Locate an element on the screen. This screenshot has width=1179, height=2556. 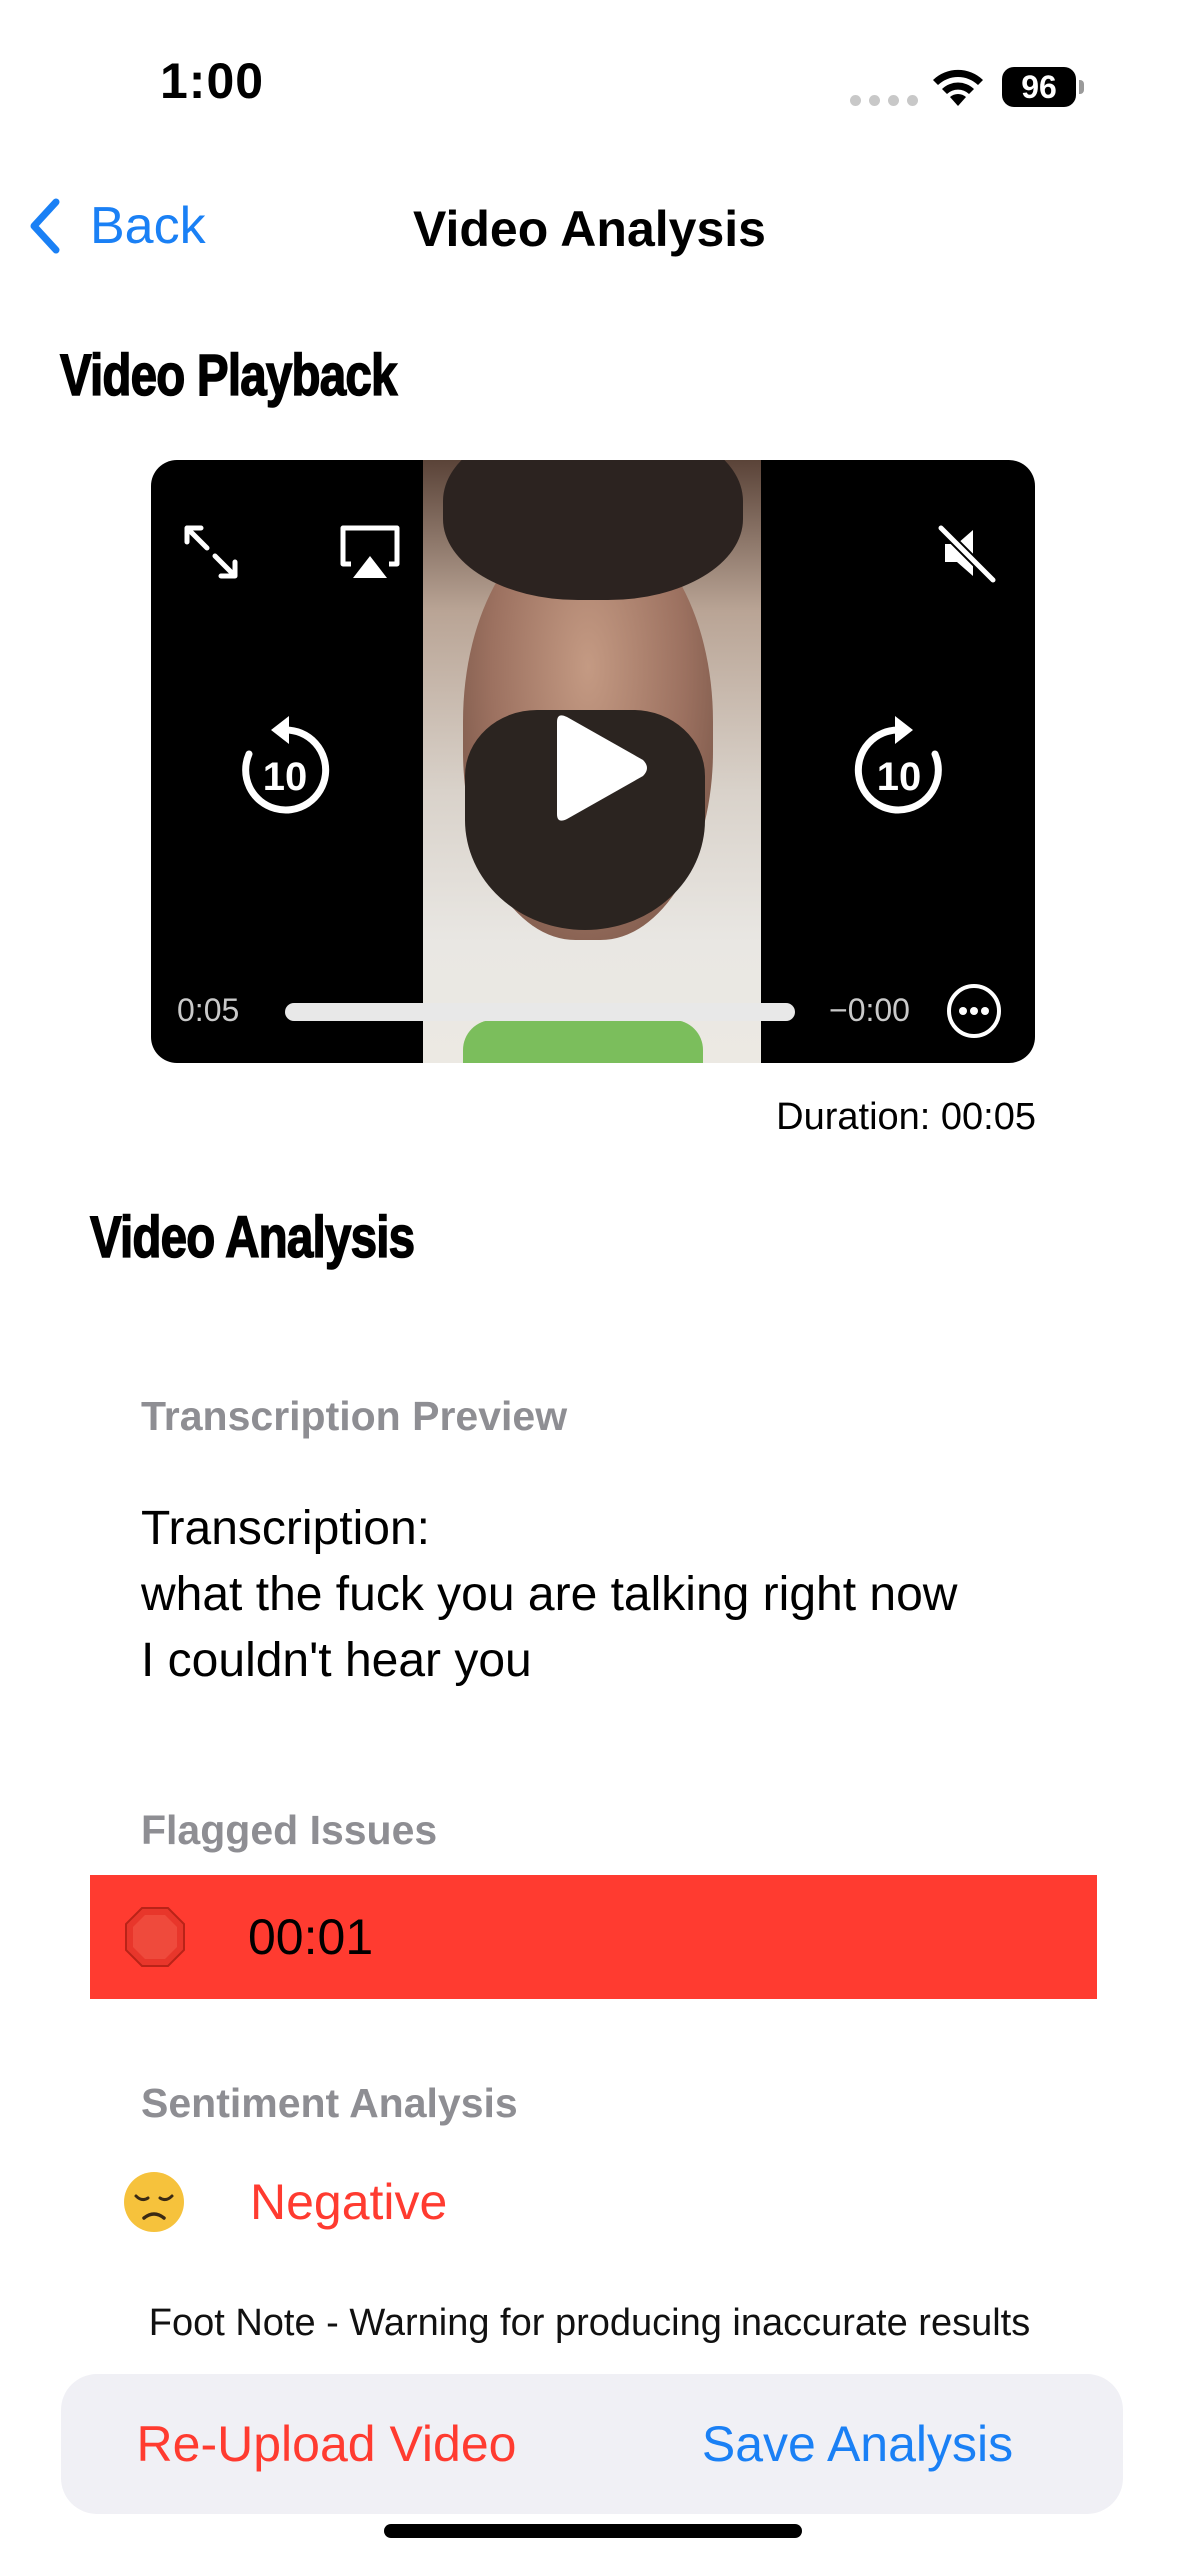
status-time: 1:00 is located at coordinates (212, 81).